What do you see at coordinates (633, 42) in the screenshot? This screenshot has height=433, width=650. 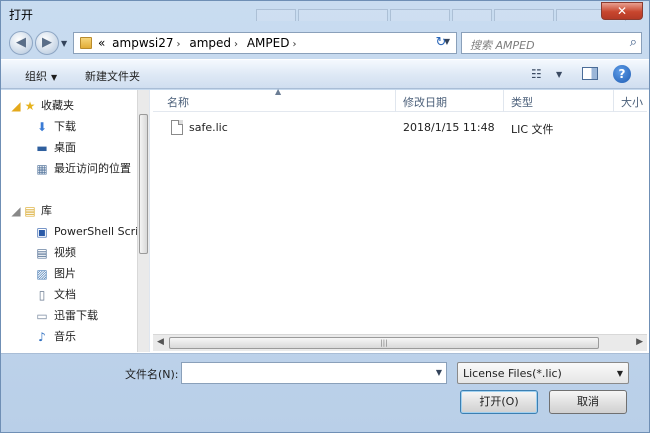 I see `search-icon: ⌕` at bounding box center [633, 42].